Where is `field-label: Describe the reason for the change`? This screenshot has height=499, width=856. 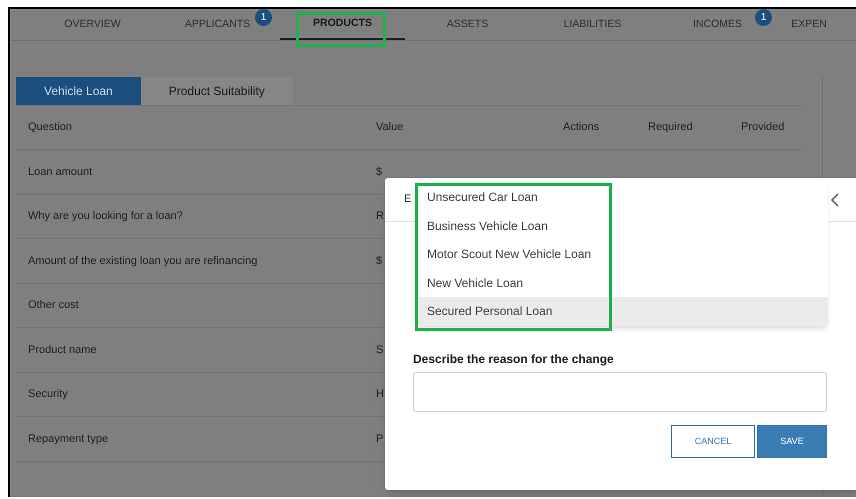 field-label: Describe the reason for the change is located at coordinates (514, 358).